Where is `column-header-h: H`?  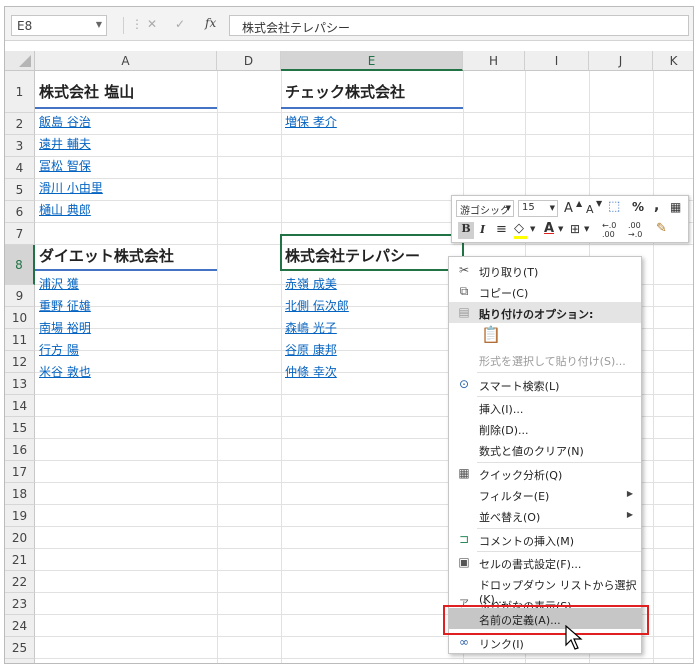 column-header-h: H is located at coordinates (494, 61).